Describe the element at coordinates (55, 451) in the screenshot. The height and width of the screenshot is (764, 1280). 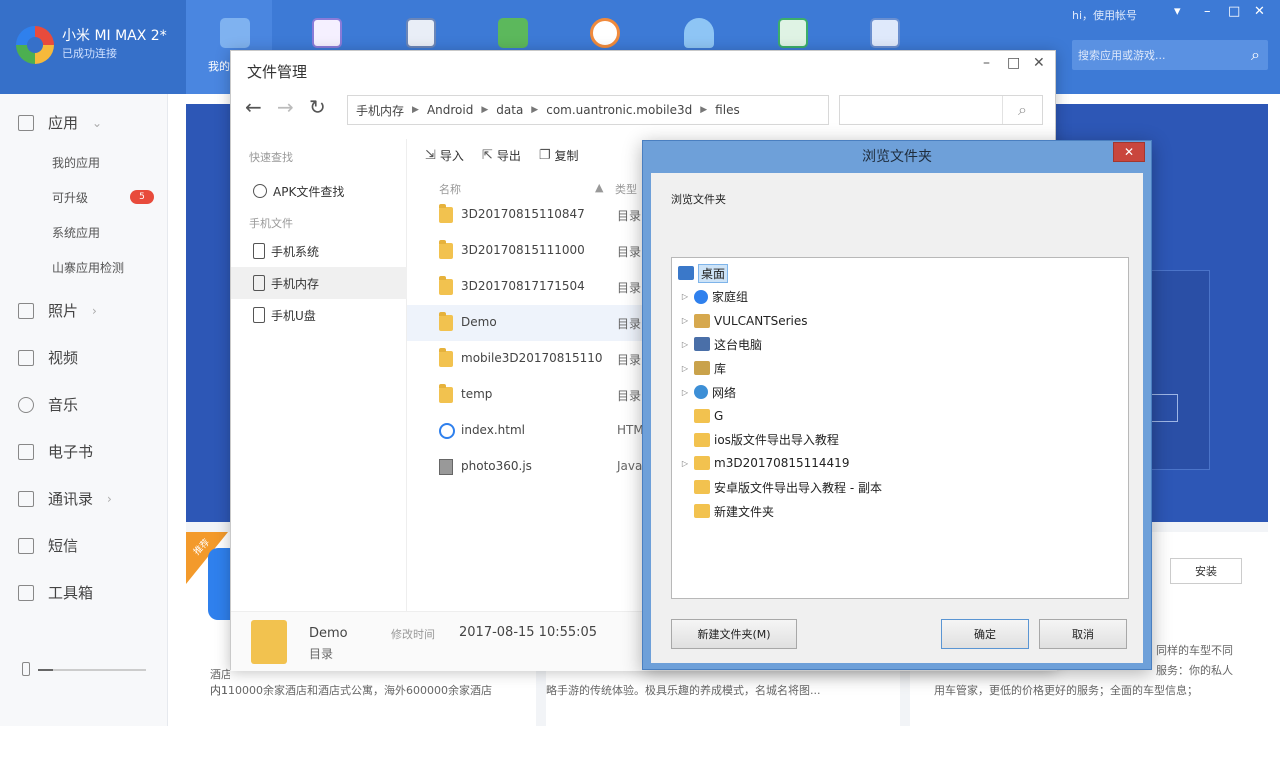
I see `sidebar-item-ebooks: 电子书` at that location.